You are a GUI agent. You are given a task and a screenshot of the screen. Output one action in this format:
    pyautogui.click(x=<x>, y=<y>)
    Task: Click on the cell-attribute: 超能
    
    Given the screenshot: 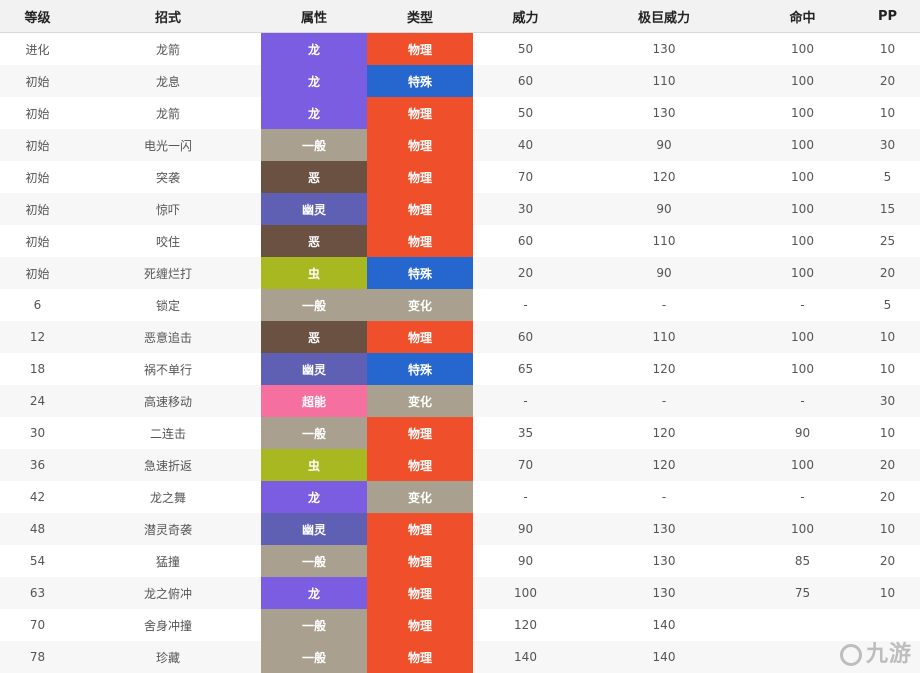 What is the action you would take?
    pyautogui.click(x=314, y=401)
    